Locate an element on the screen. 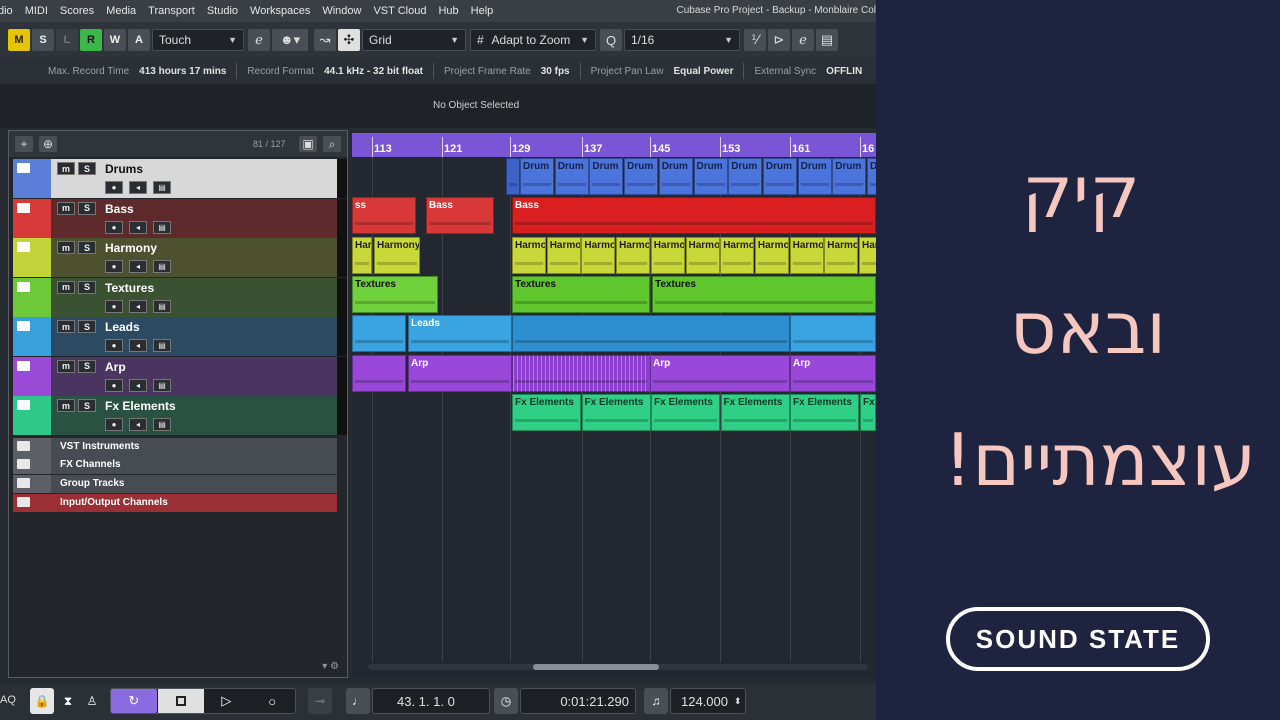 The image size is (1280, 720). menu-item-vst-cloud: VST Cloud is located at coordinates (399, 11).